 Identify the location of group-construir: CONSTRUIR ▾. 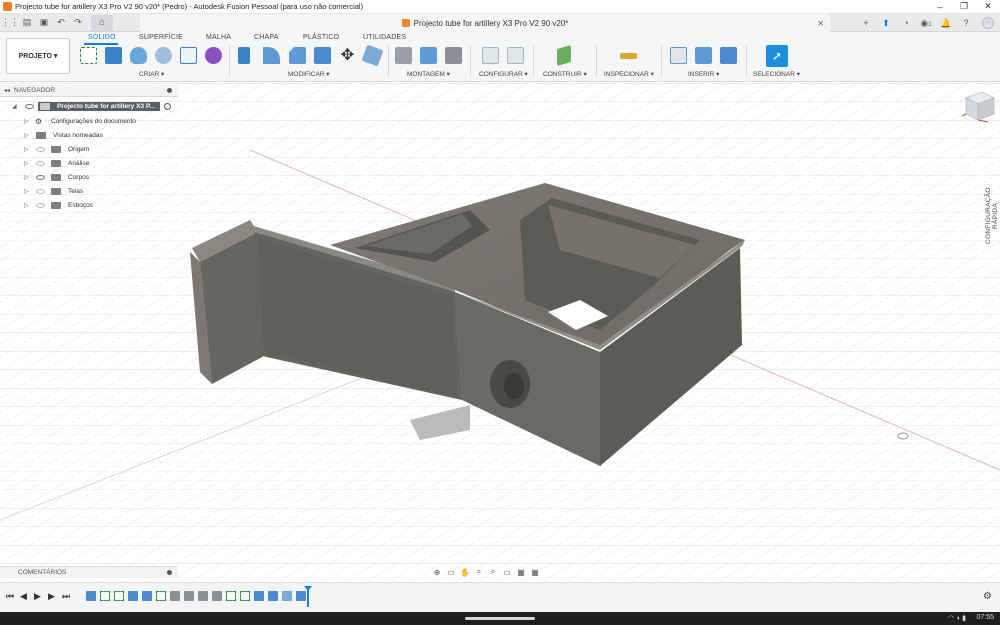
(565, 74).